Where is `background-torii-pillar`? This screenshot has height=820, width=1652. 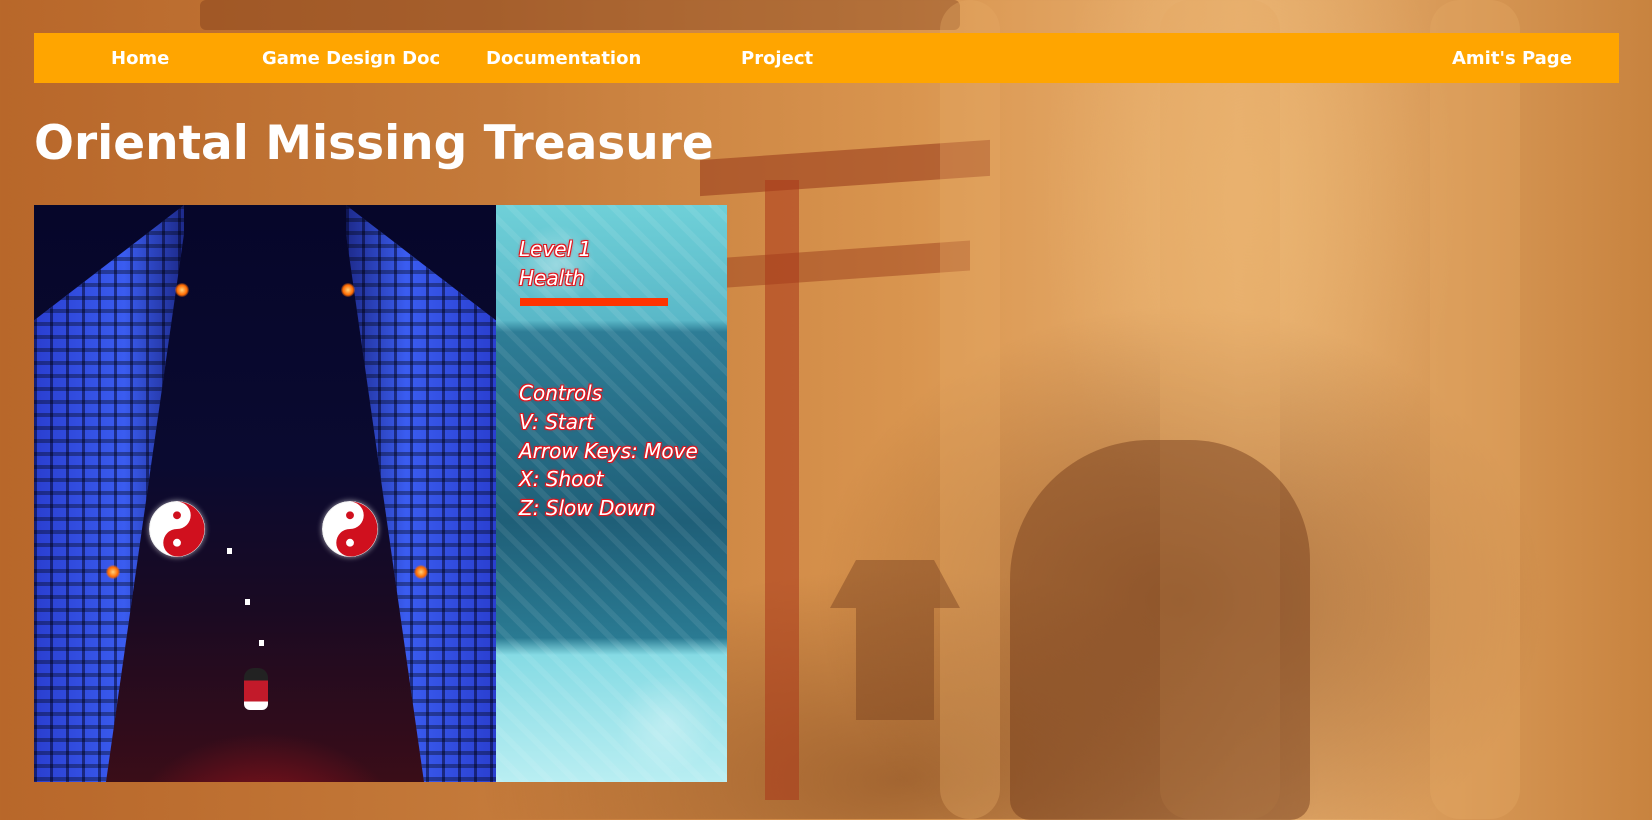 background-torii-pillar is located at coordinates (782, 490).